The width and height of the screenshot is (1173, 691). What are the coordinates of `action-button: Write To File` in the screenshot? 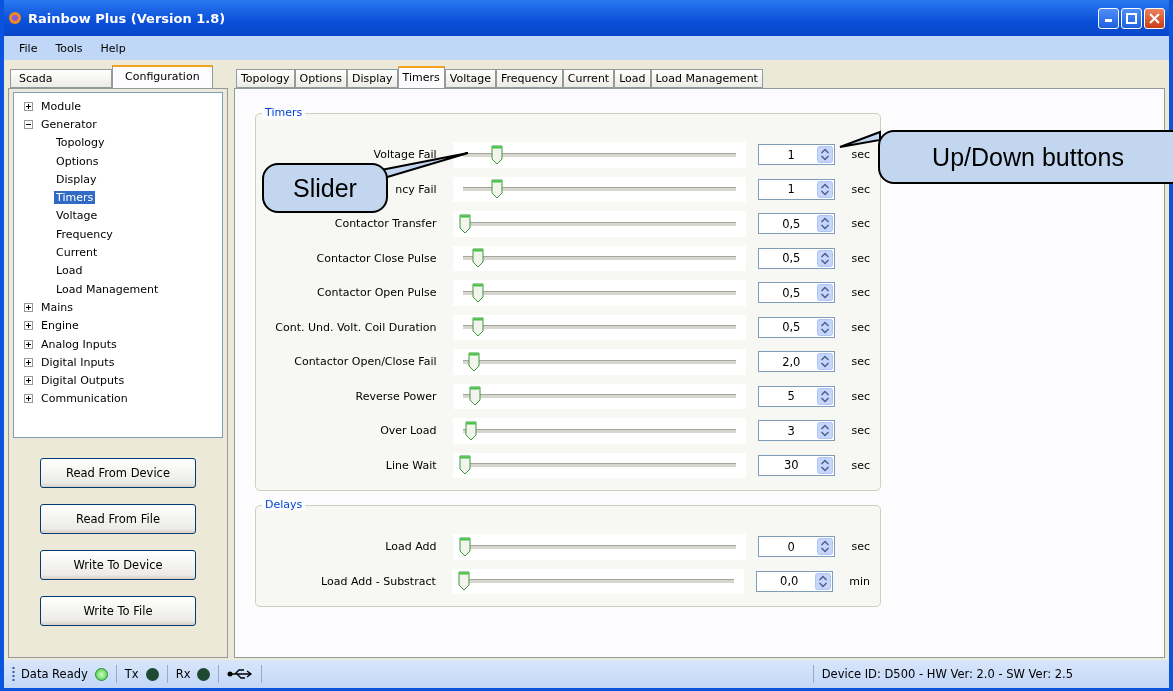 It's located at (118, 611).